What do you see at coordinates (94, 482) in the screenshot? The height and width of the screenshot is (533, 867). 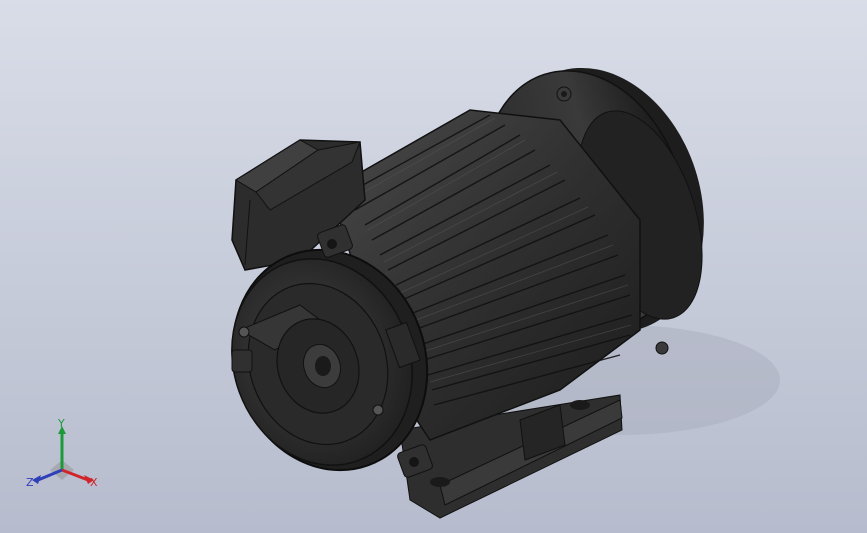 I see `x-axis-label: X` at bounding box center [94, 482].